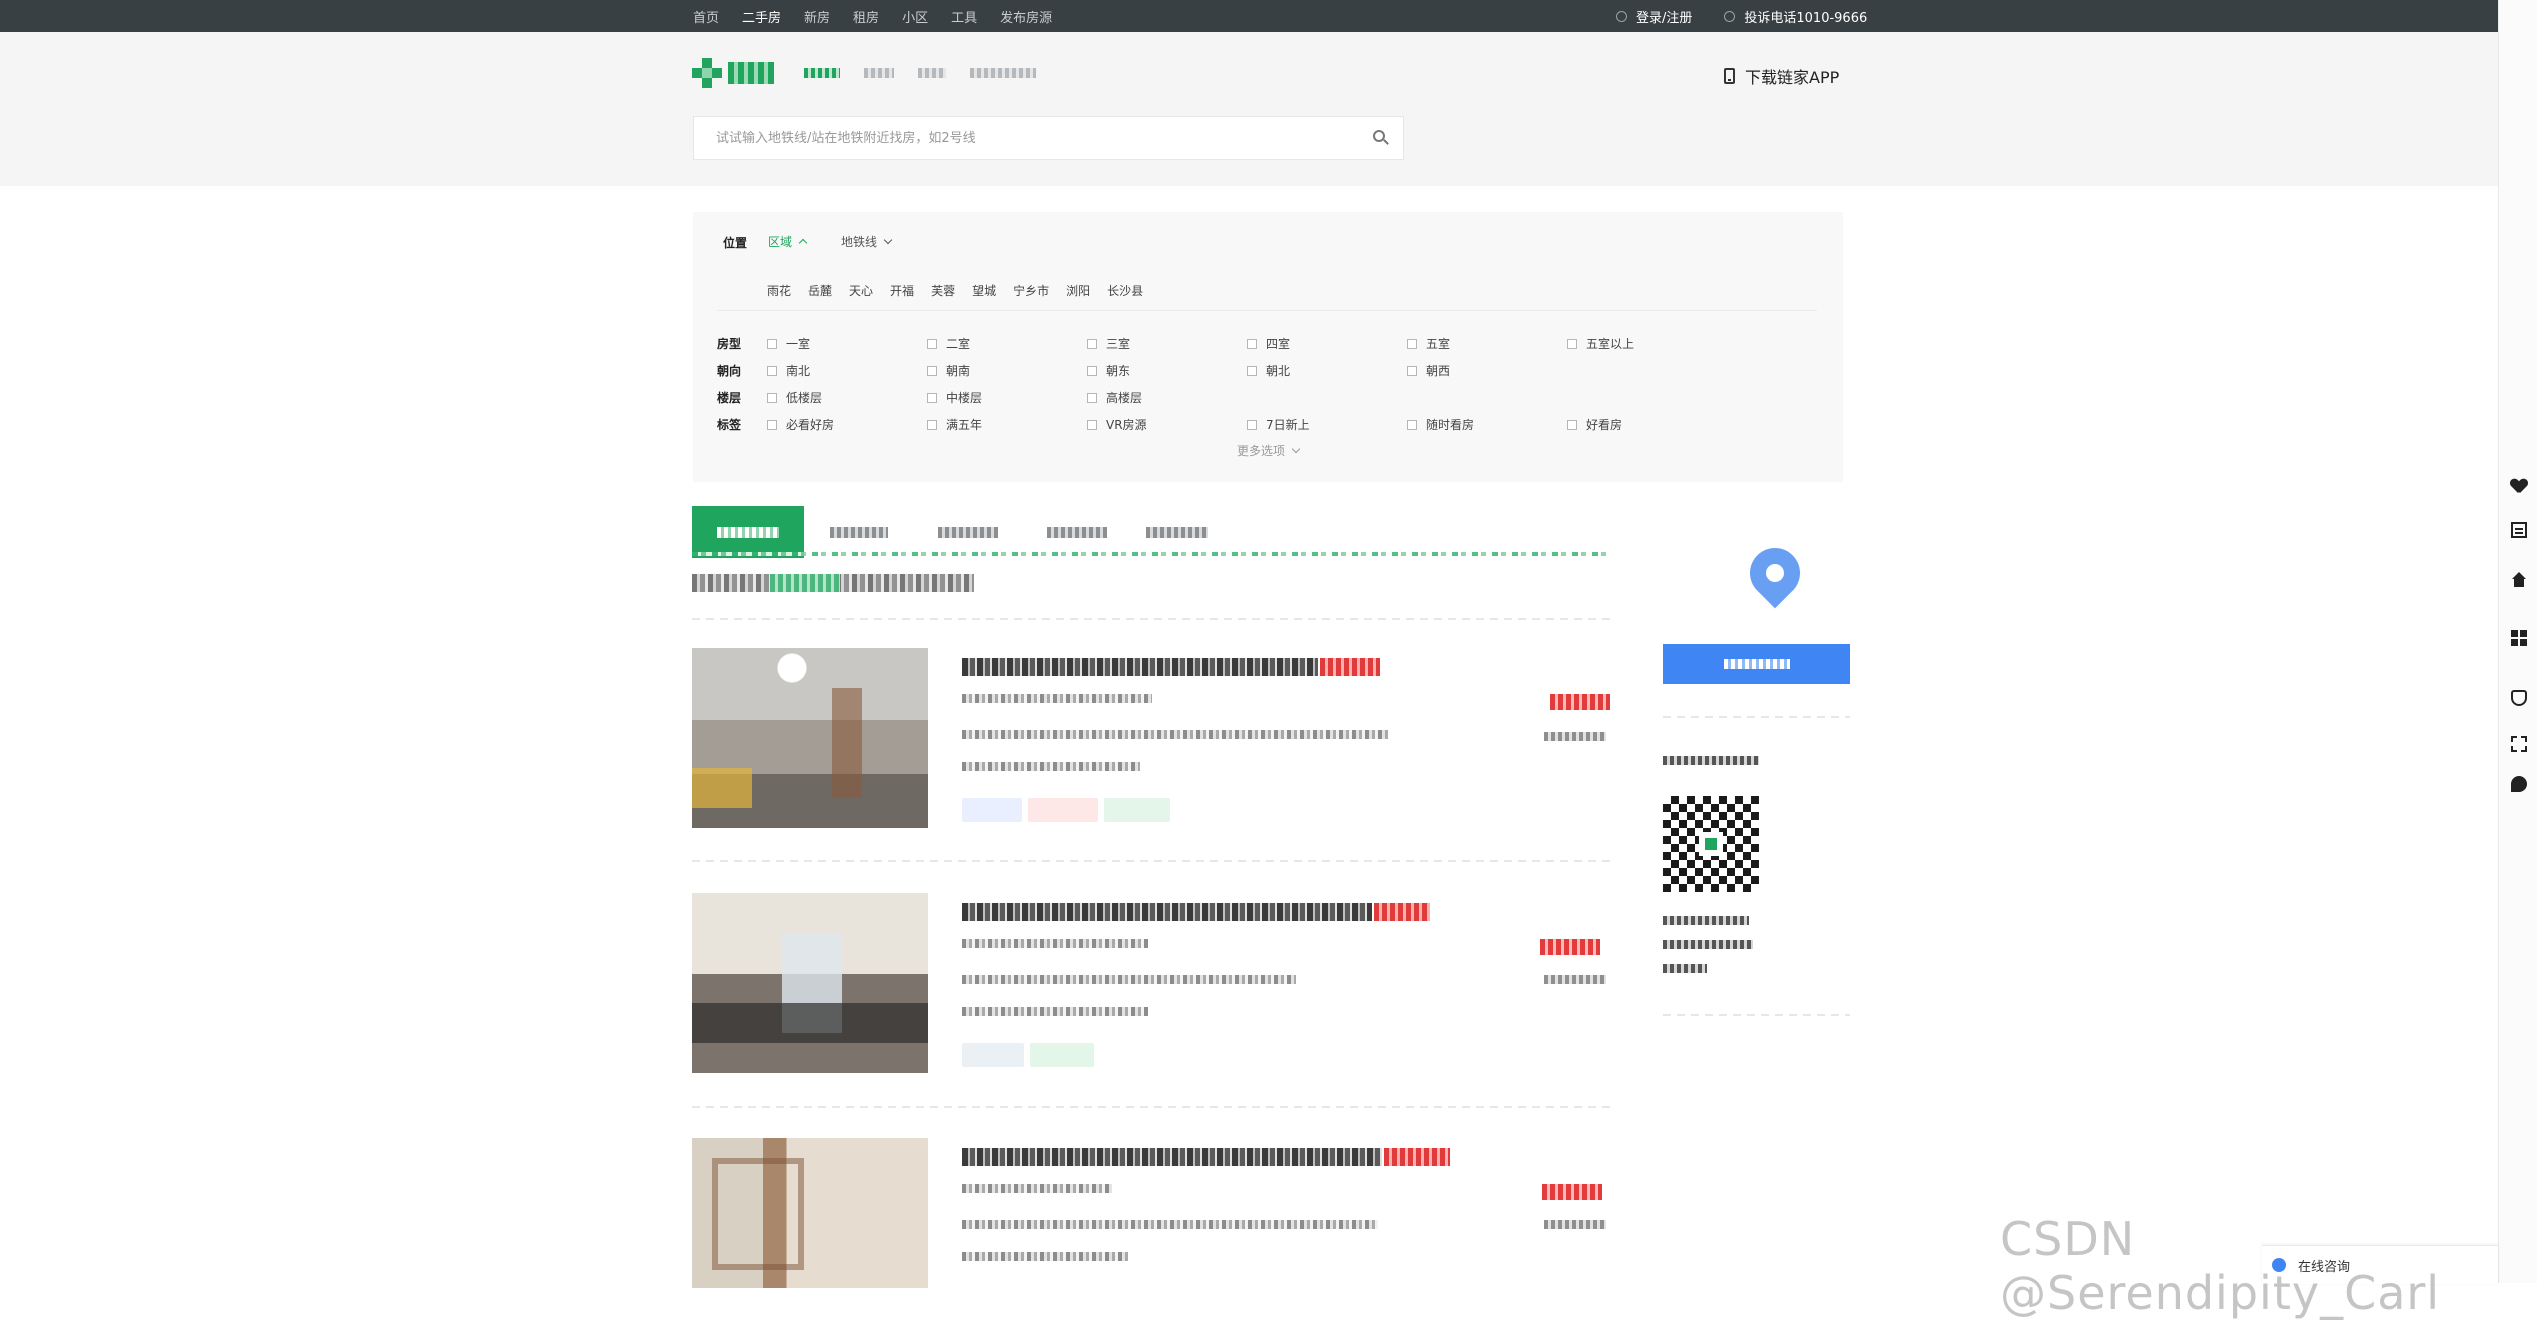 This screenshot has width=2537, height=1338. I want to click on filter-option-floor: 低楼层, so click(794, 397).